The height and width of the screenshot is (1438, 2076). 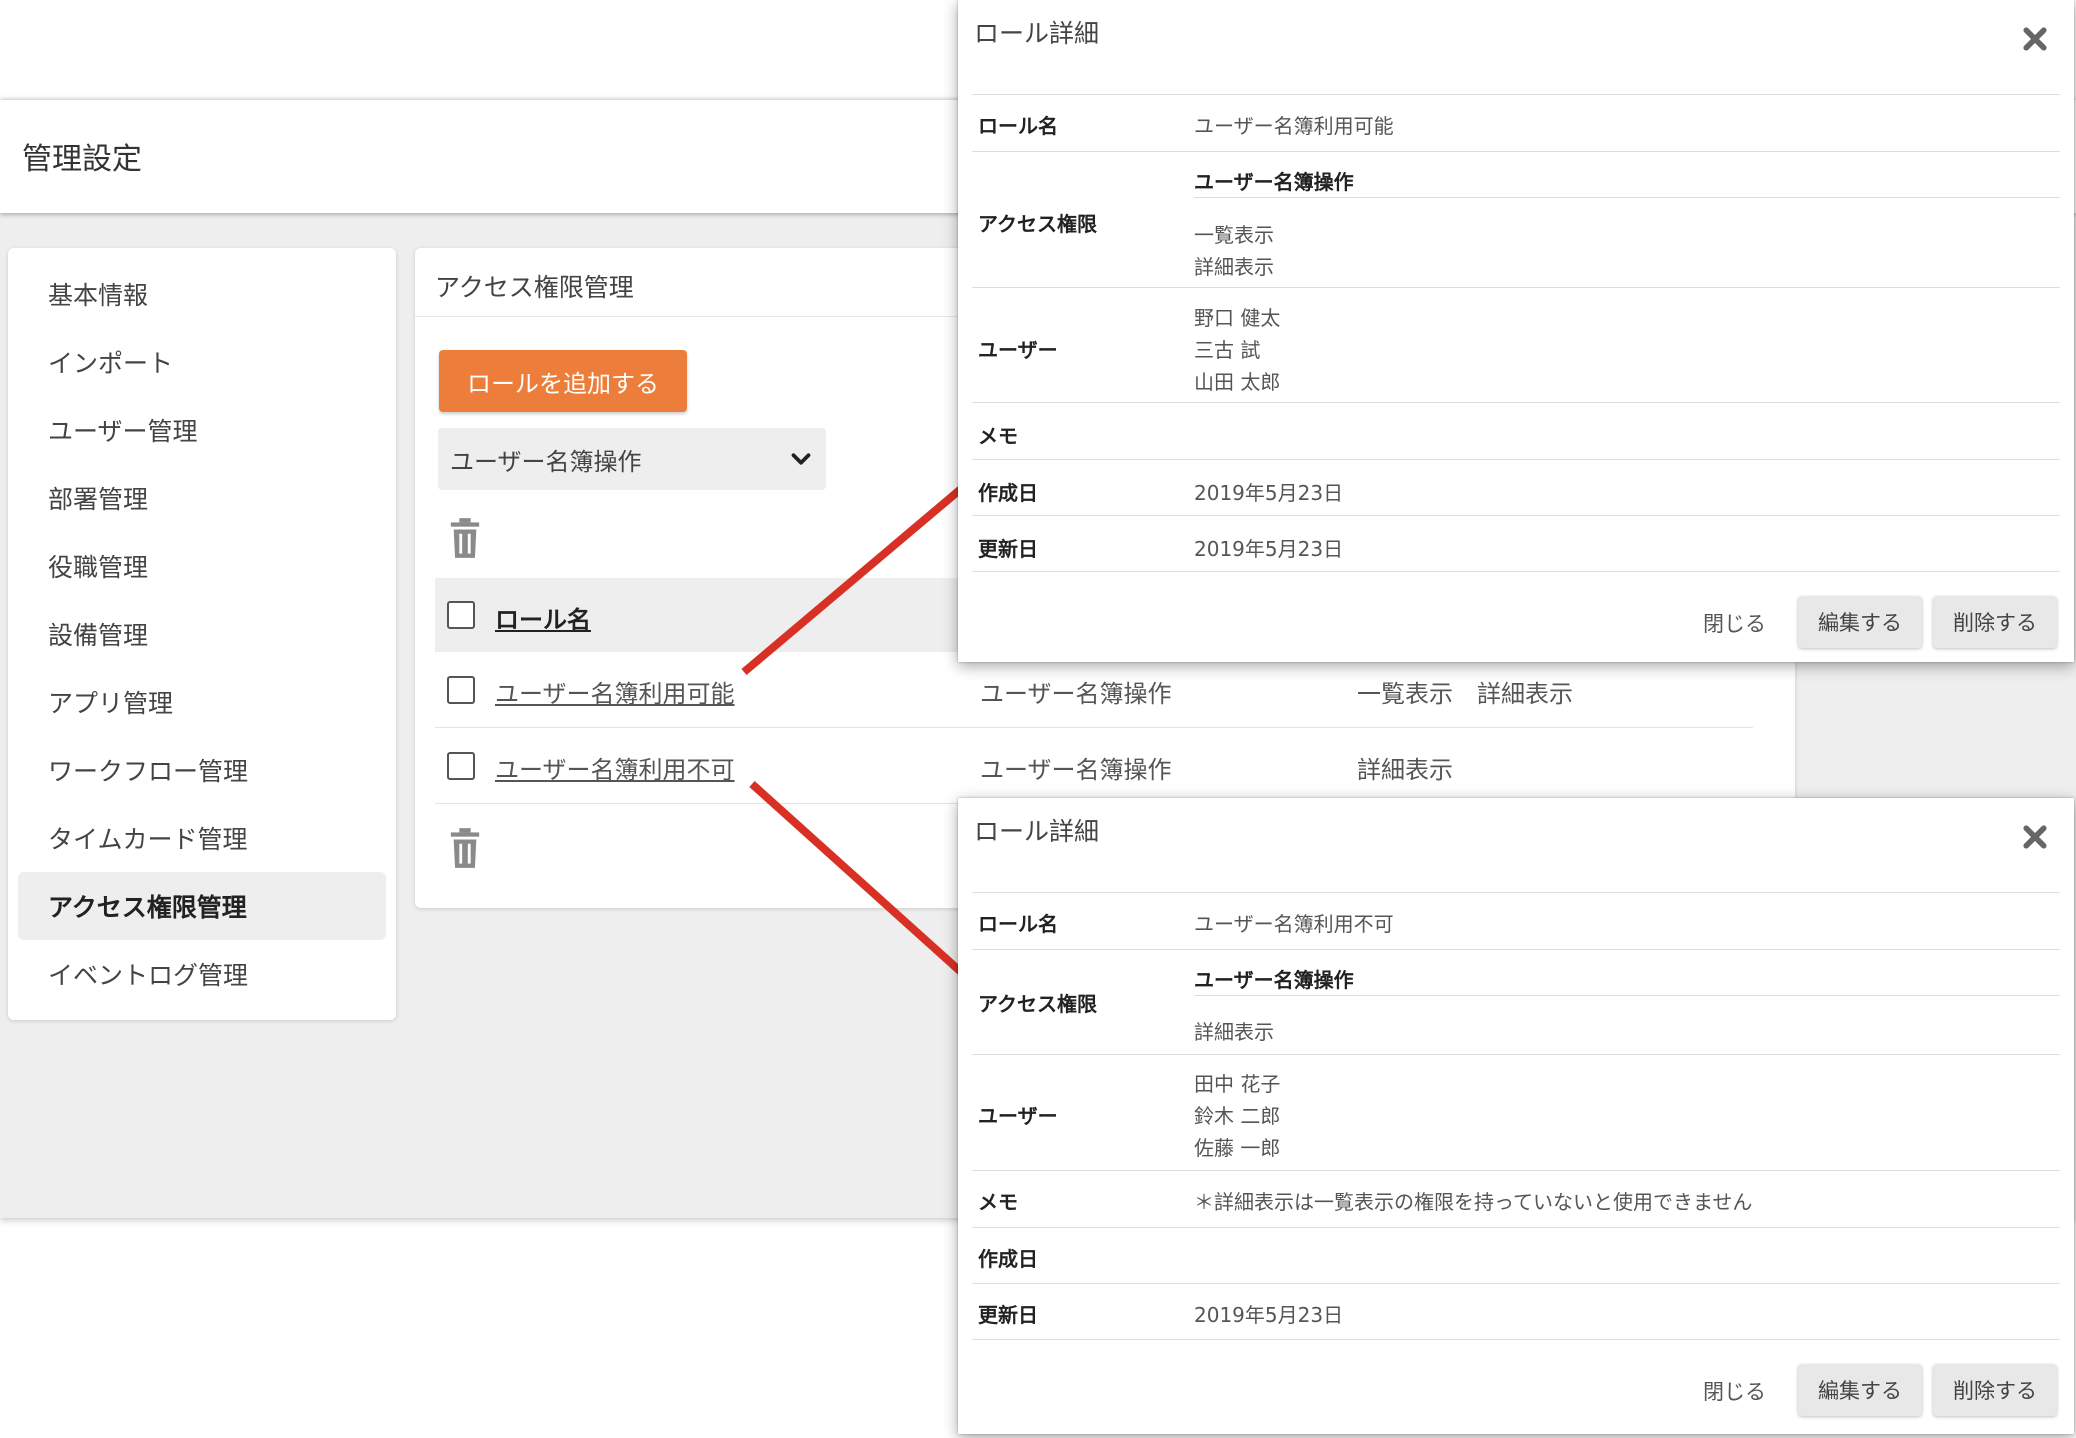 I want to click on card-title: アクセス権限管理, so click(x=534, y=287).